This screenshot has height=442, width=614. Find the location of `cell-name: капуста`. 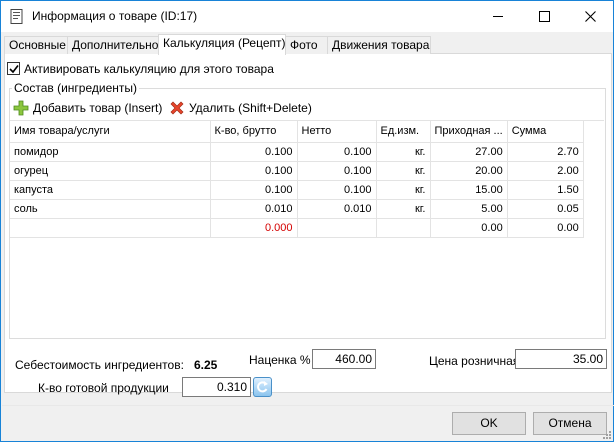

cell-name: капуста is located at coordinates (110, 190).